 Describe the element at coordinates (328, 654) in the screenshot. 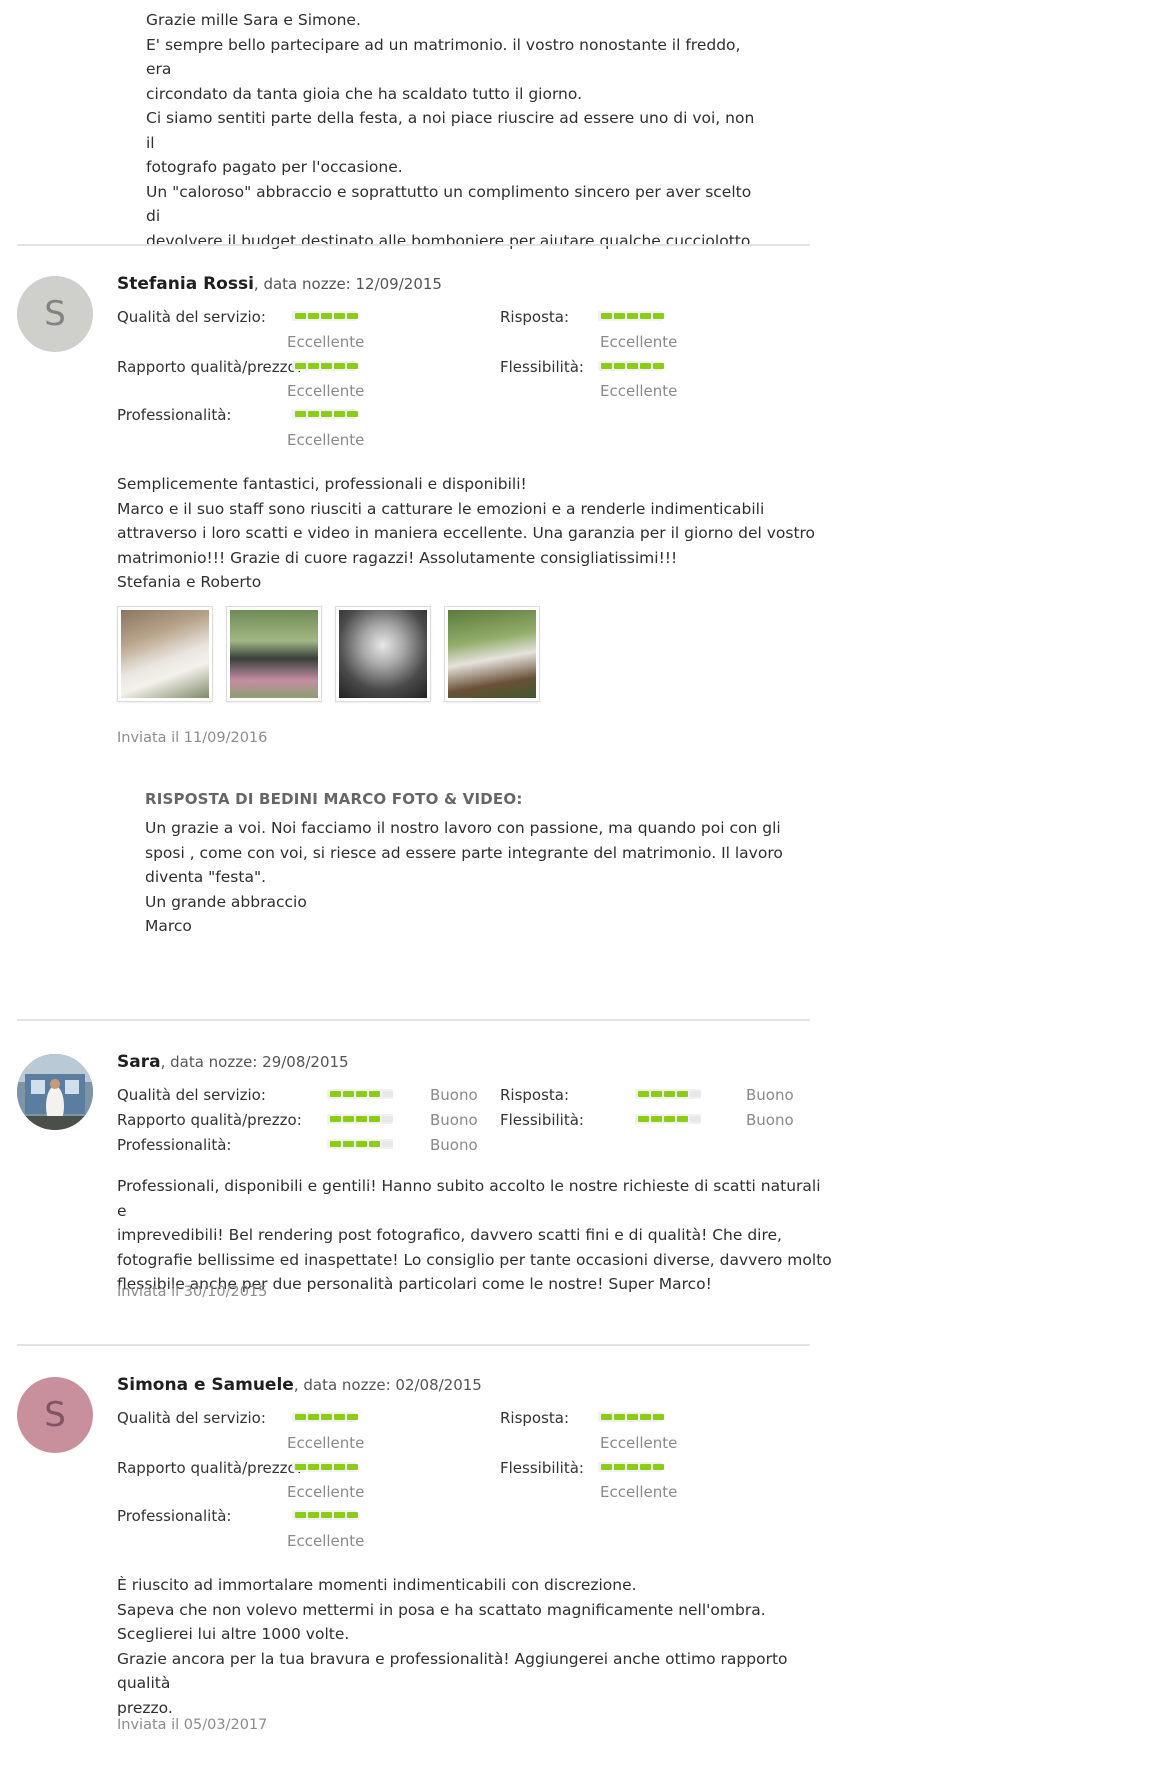

I see `review-photos` at that location.